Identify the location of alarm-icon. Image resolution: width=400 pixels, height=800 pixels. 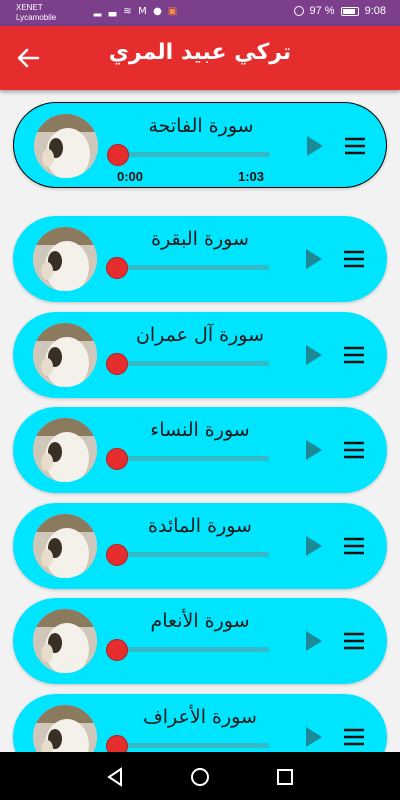
(298, 11).